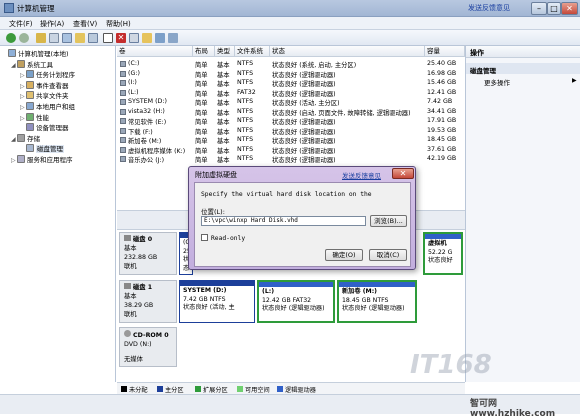 Image resolution: width=580 pixels, height=419 pixels. Describe the element at coordinates (360, 291) in the screenshot. I see `partition-m-name: 新加卷 (M:)` at that location.